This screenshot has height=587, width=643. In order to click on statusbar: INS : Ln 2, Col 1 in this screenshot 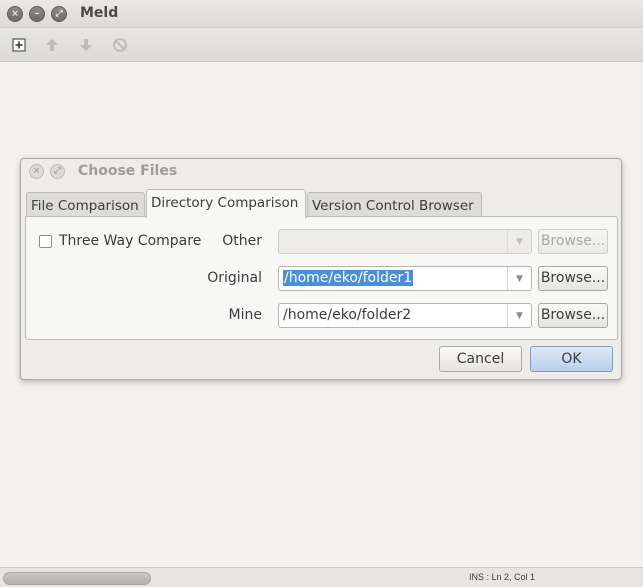, I will do `click(321, 577)`.